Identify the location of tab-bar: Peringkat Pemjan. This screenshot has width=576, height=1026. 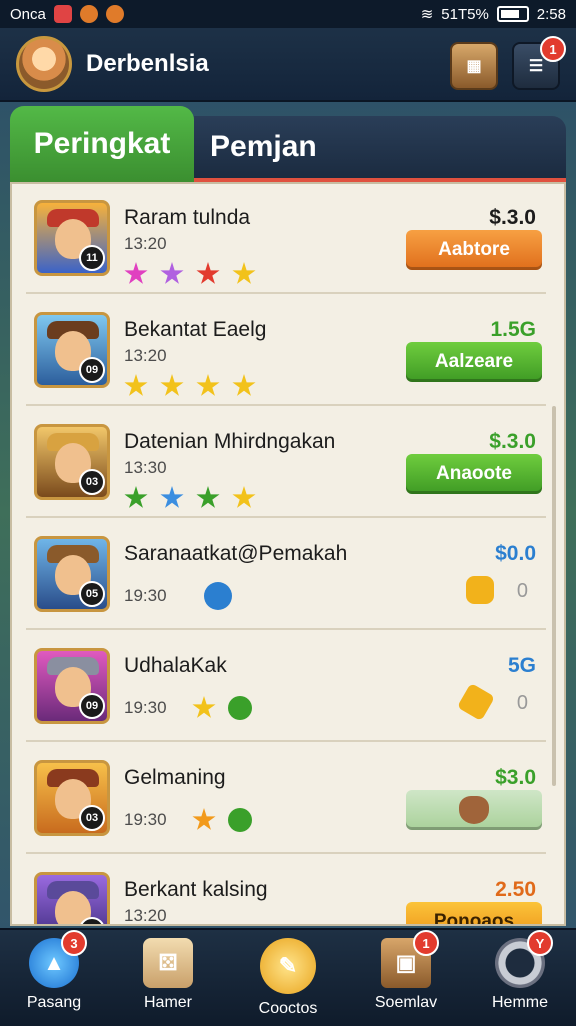
(288, 144).